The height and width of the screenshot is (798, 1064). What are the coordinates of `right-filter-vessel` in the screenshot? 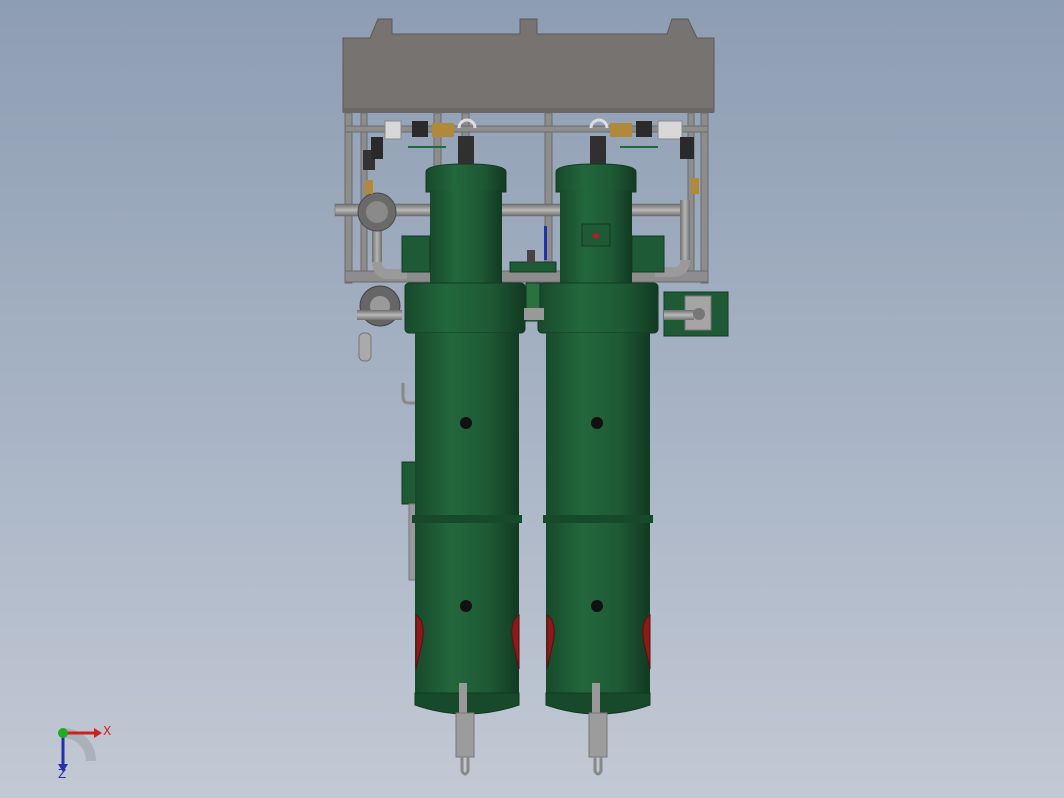 It's located at (601, 469).